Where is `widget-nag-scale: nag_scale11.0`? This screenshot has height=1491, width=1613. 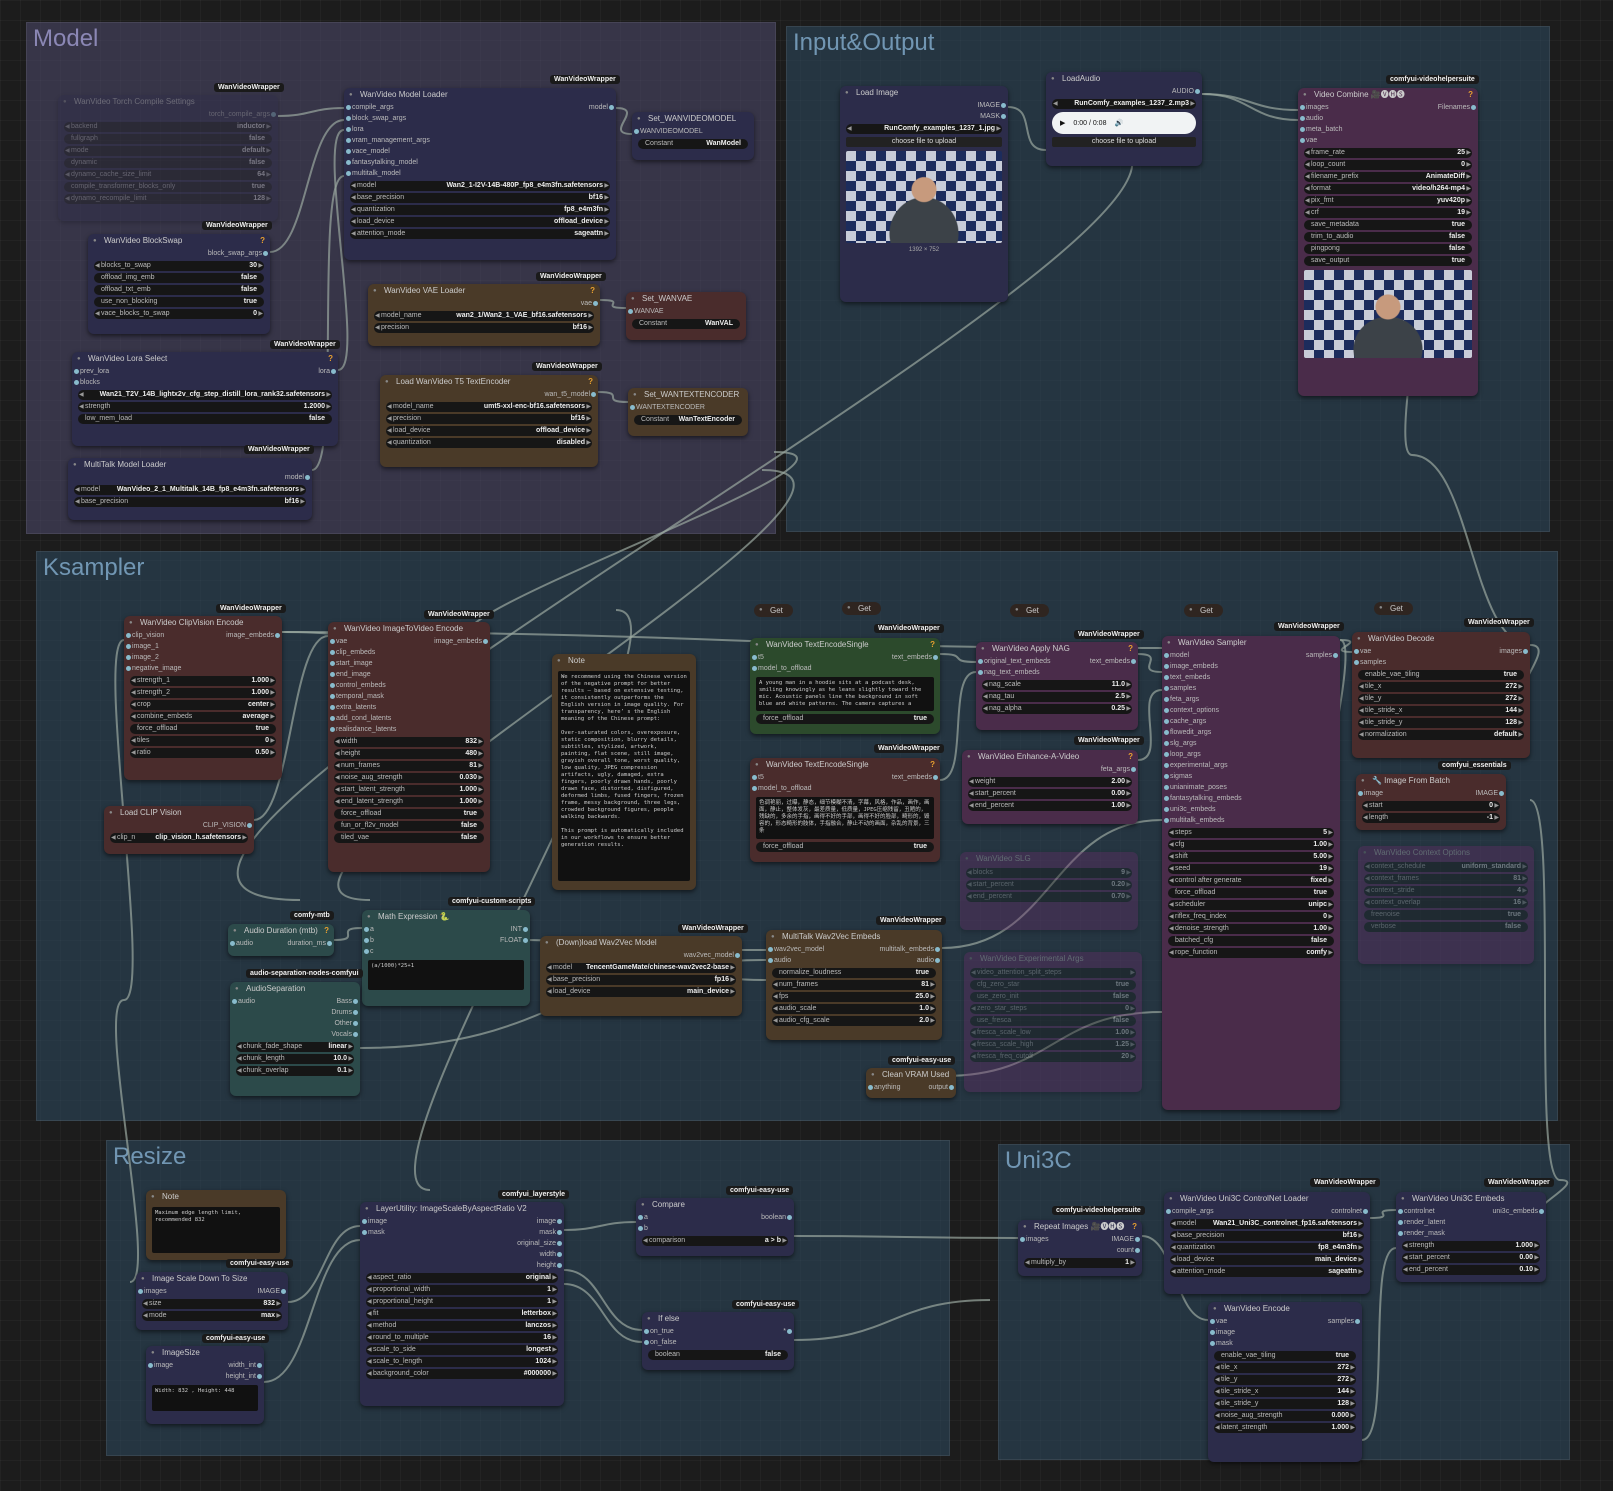
widget-nag-scale: nag_scale11.0 is located at coordinates (1057, 685).